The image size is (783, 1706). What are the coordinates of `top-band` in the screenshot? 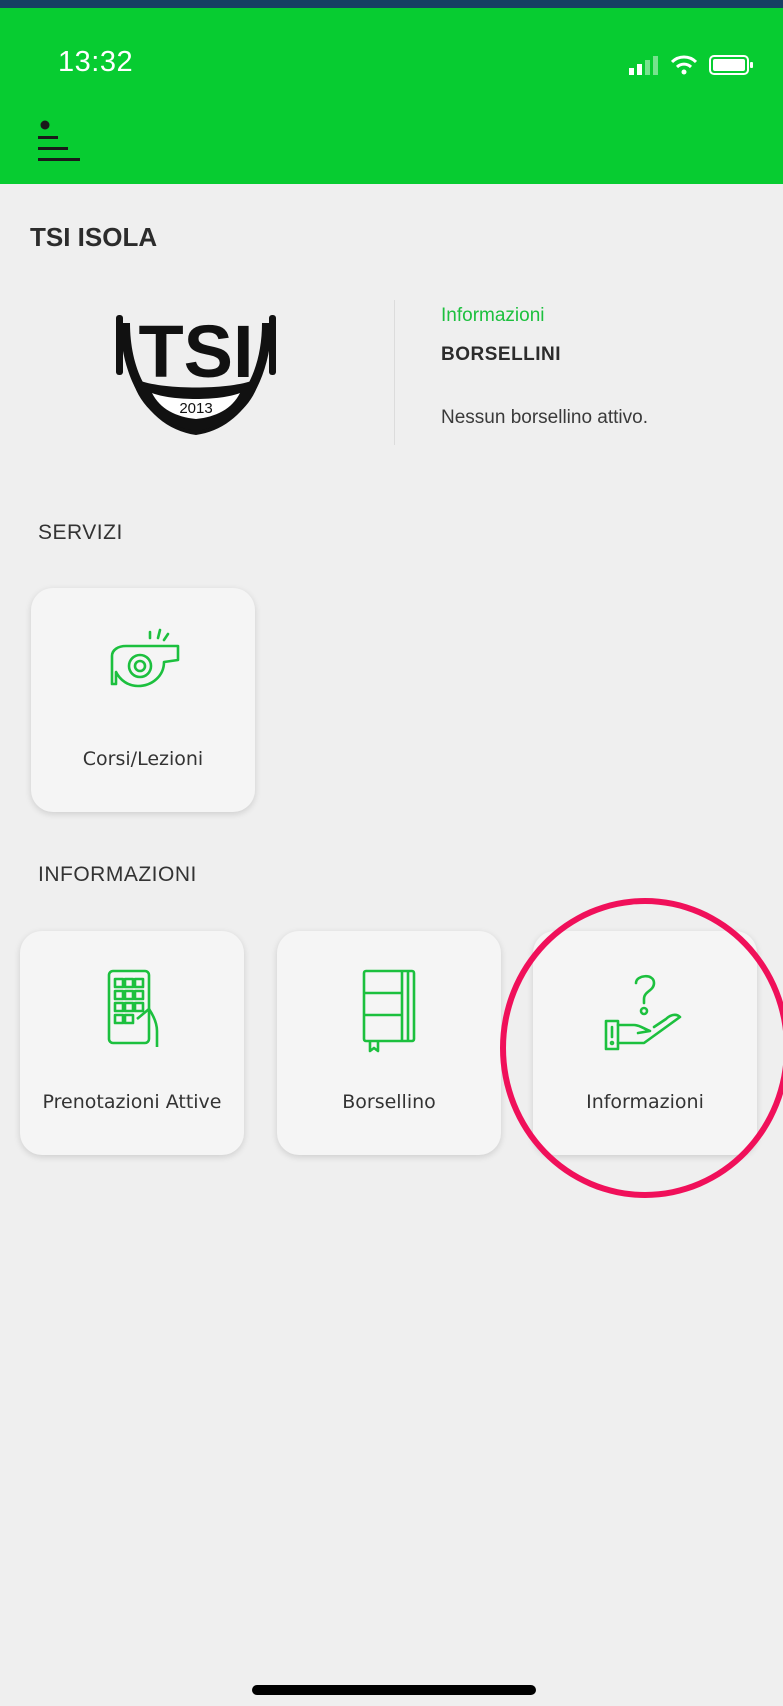 It's located at (391, 4).